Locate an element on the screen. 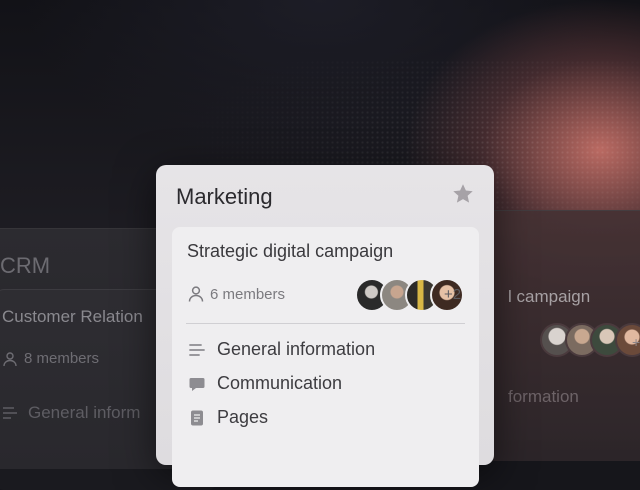 The height and width of the screenshot is (490, 640). right-more-count: + is located at coordinates (636, 342).